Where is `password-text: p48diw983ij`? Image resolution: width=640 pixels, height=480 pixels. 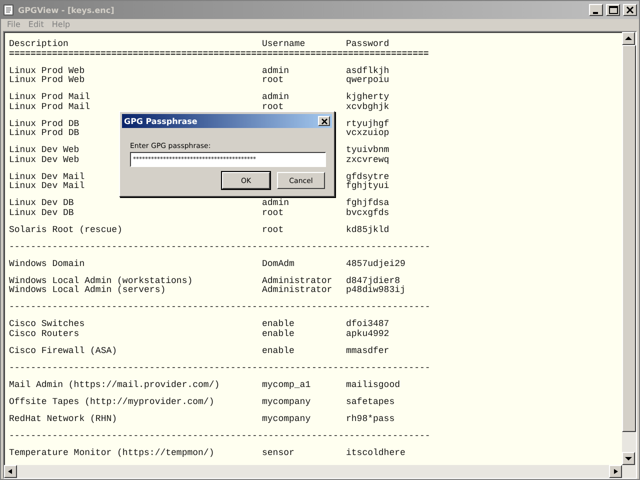 password-text: p48diw983ij is located at coordinates (376, 291).